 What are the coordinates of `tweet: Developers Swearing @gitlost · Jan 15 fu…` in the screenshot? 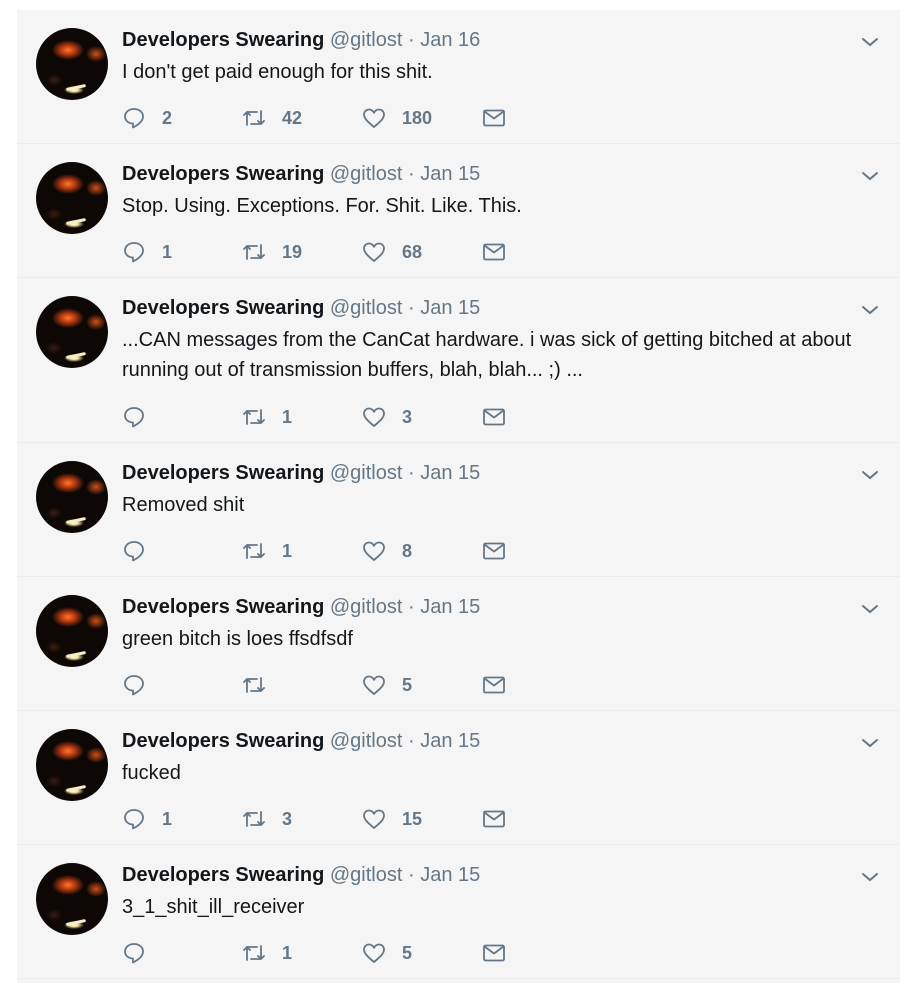 It's located at (458, 778).